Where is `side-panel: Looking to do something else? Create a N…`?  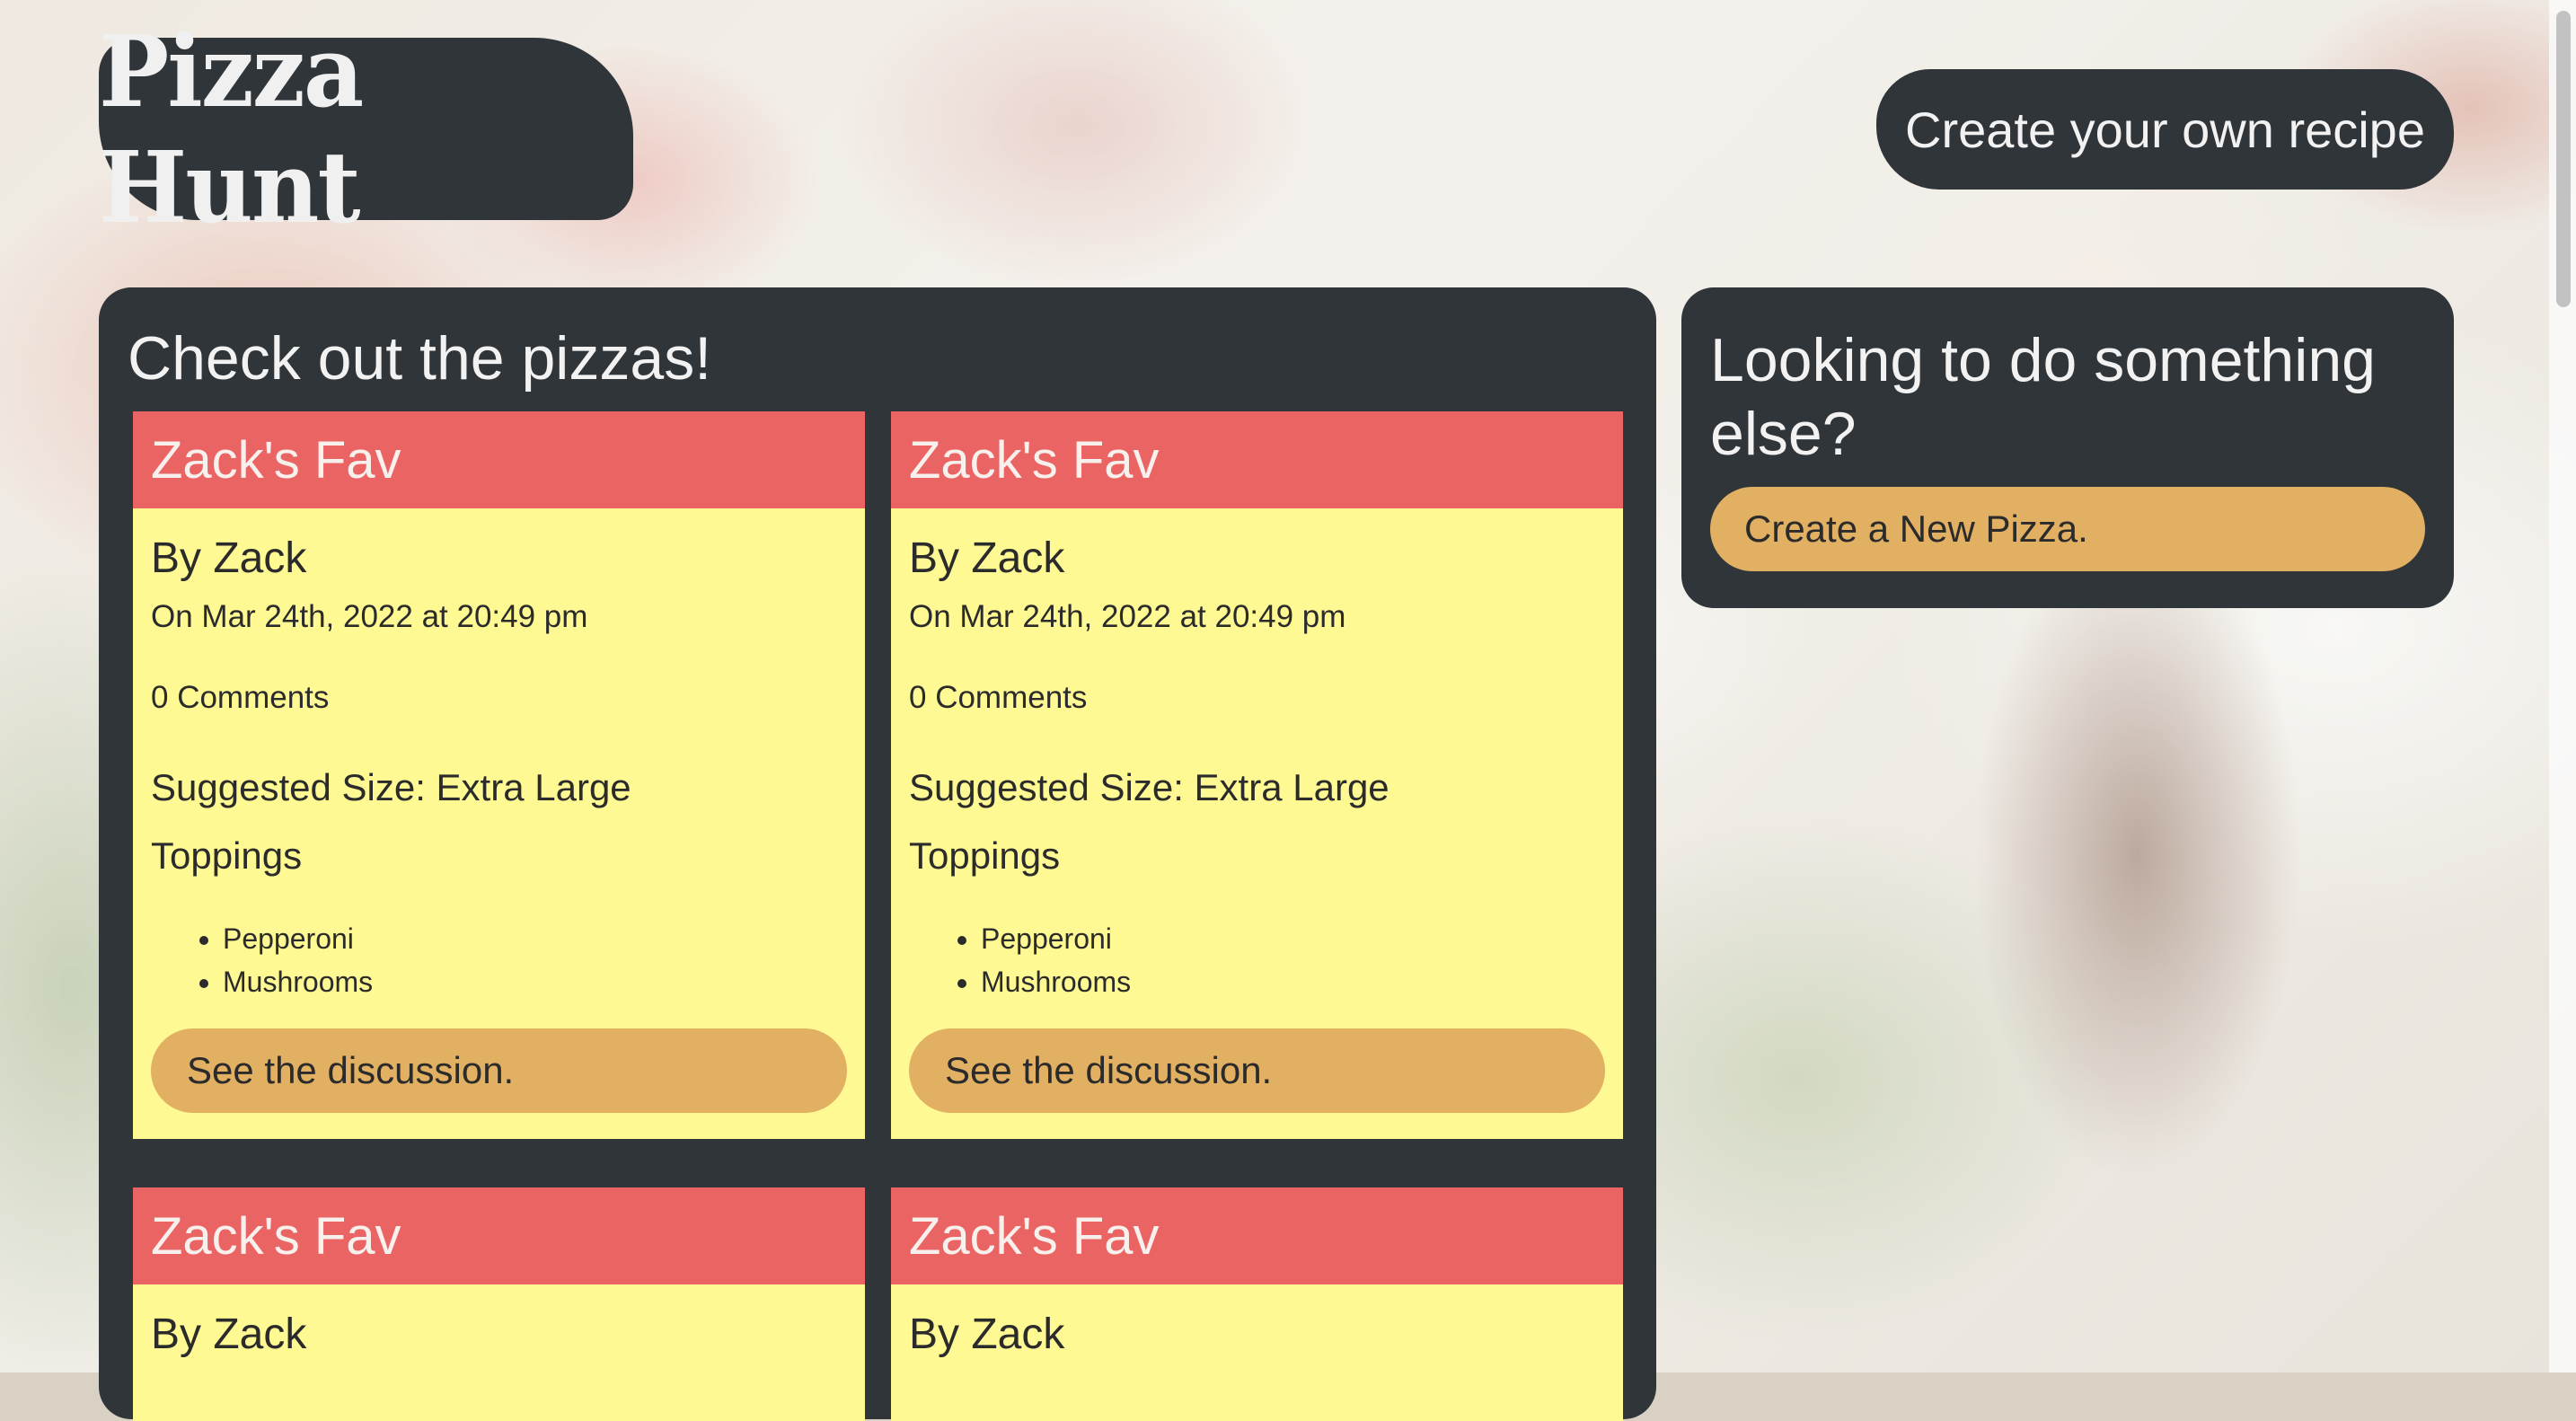
side-panel: Looking to do something else? Create a N… is located at coordinates (2067, 447).